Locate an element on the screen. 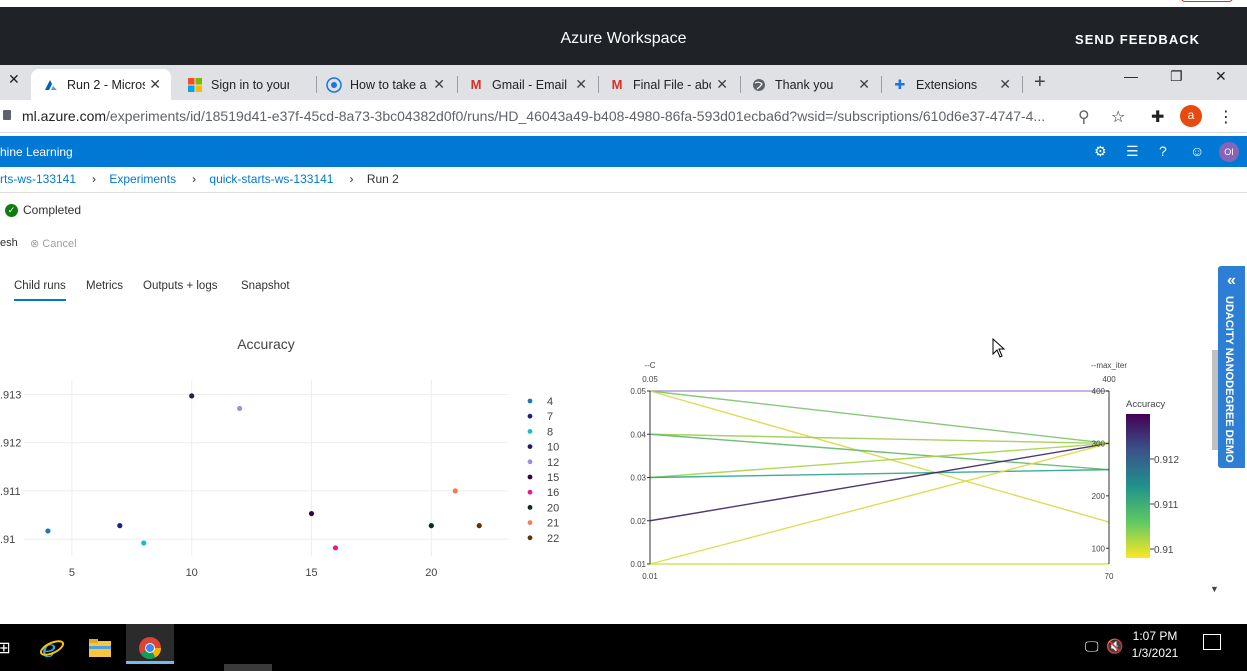  tab-extensions: ✚ Extensions ✕ is located at coordinates (956, 84).